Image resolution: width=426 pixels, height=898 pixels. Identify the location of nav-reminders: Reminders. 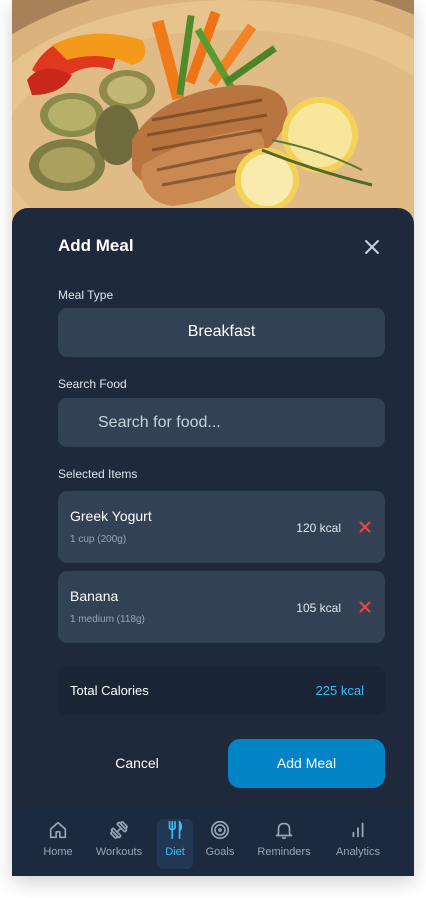
(284, 844).